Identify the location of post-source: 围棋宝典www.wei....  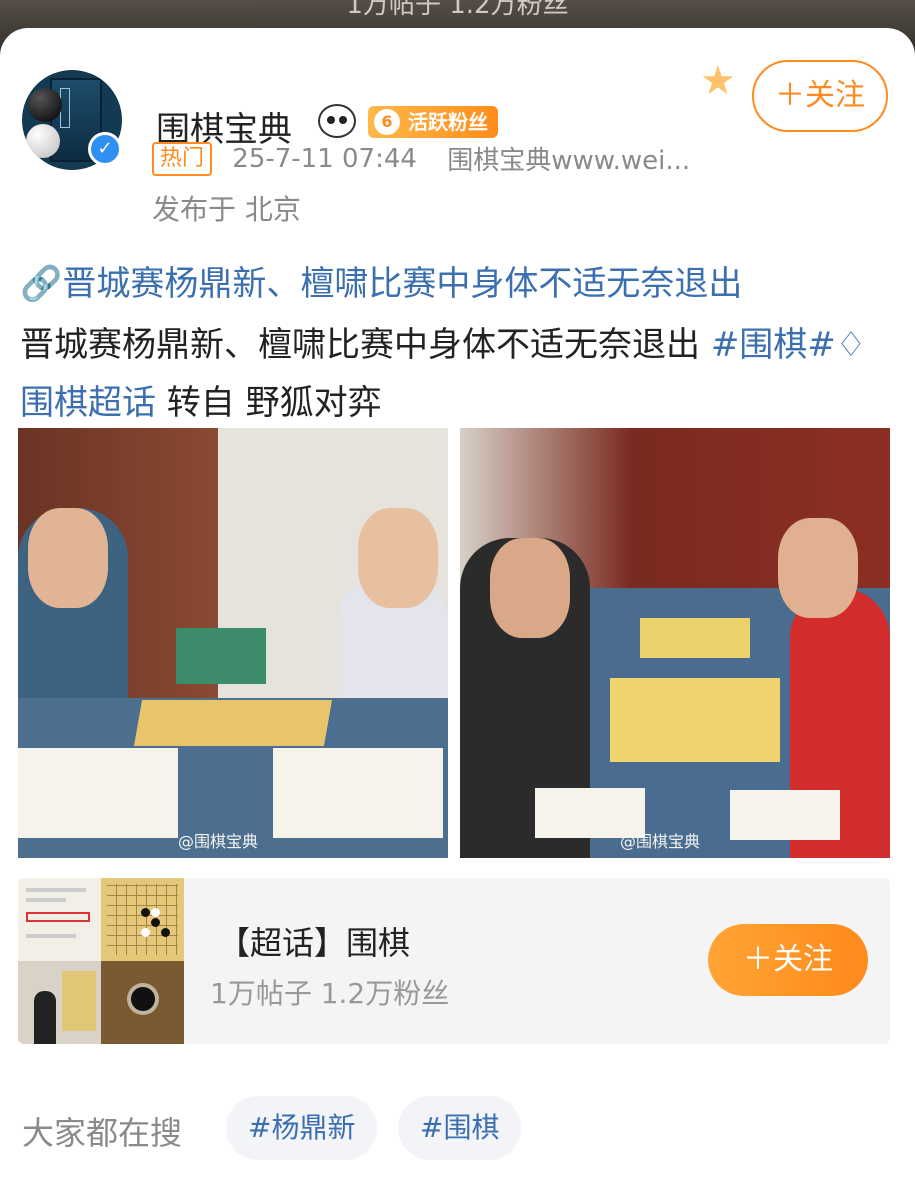
(568, 161).